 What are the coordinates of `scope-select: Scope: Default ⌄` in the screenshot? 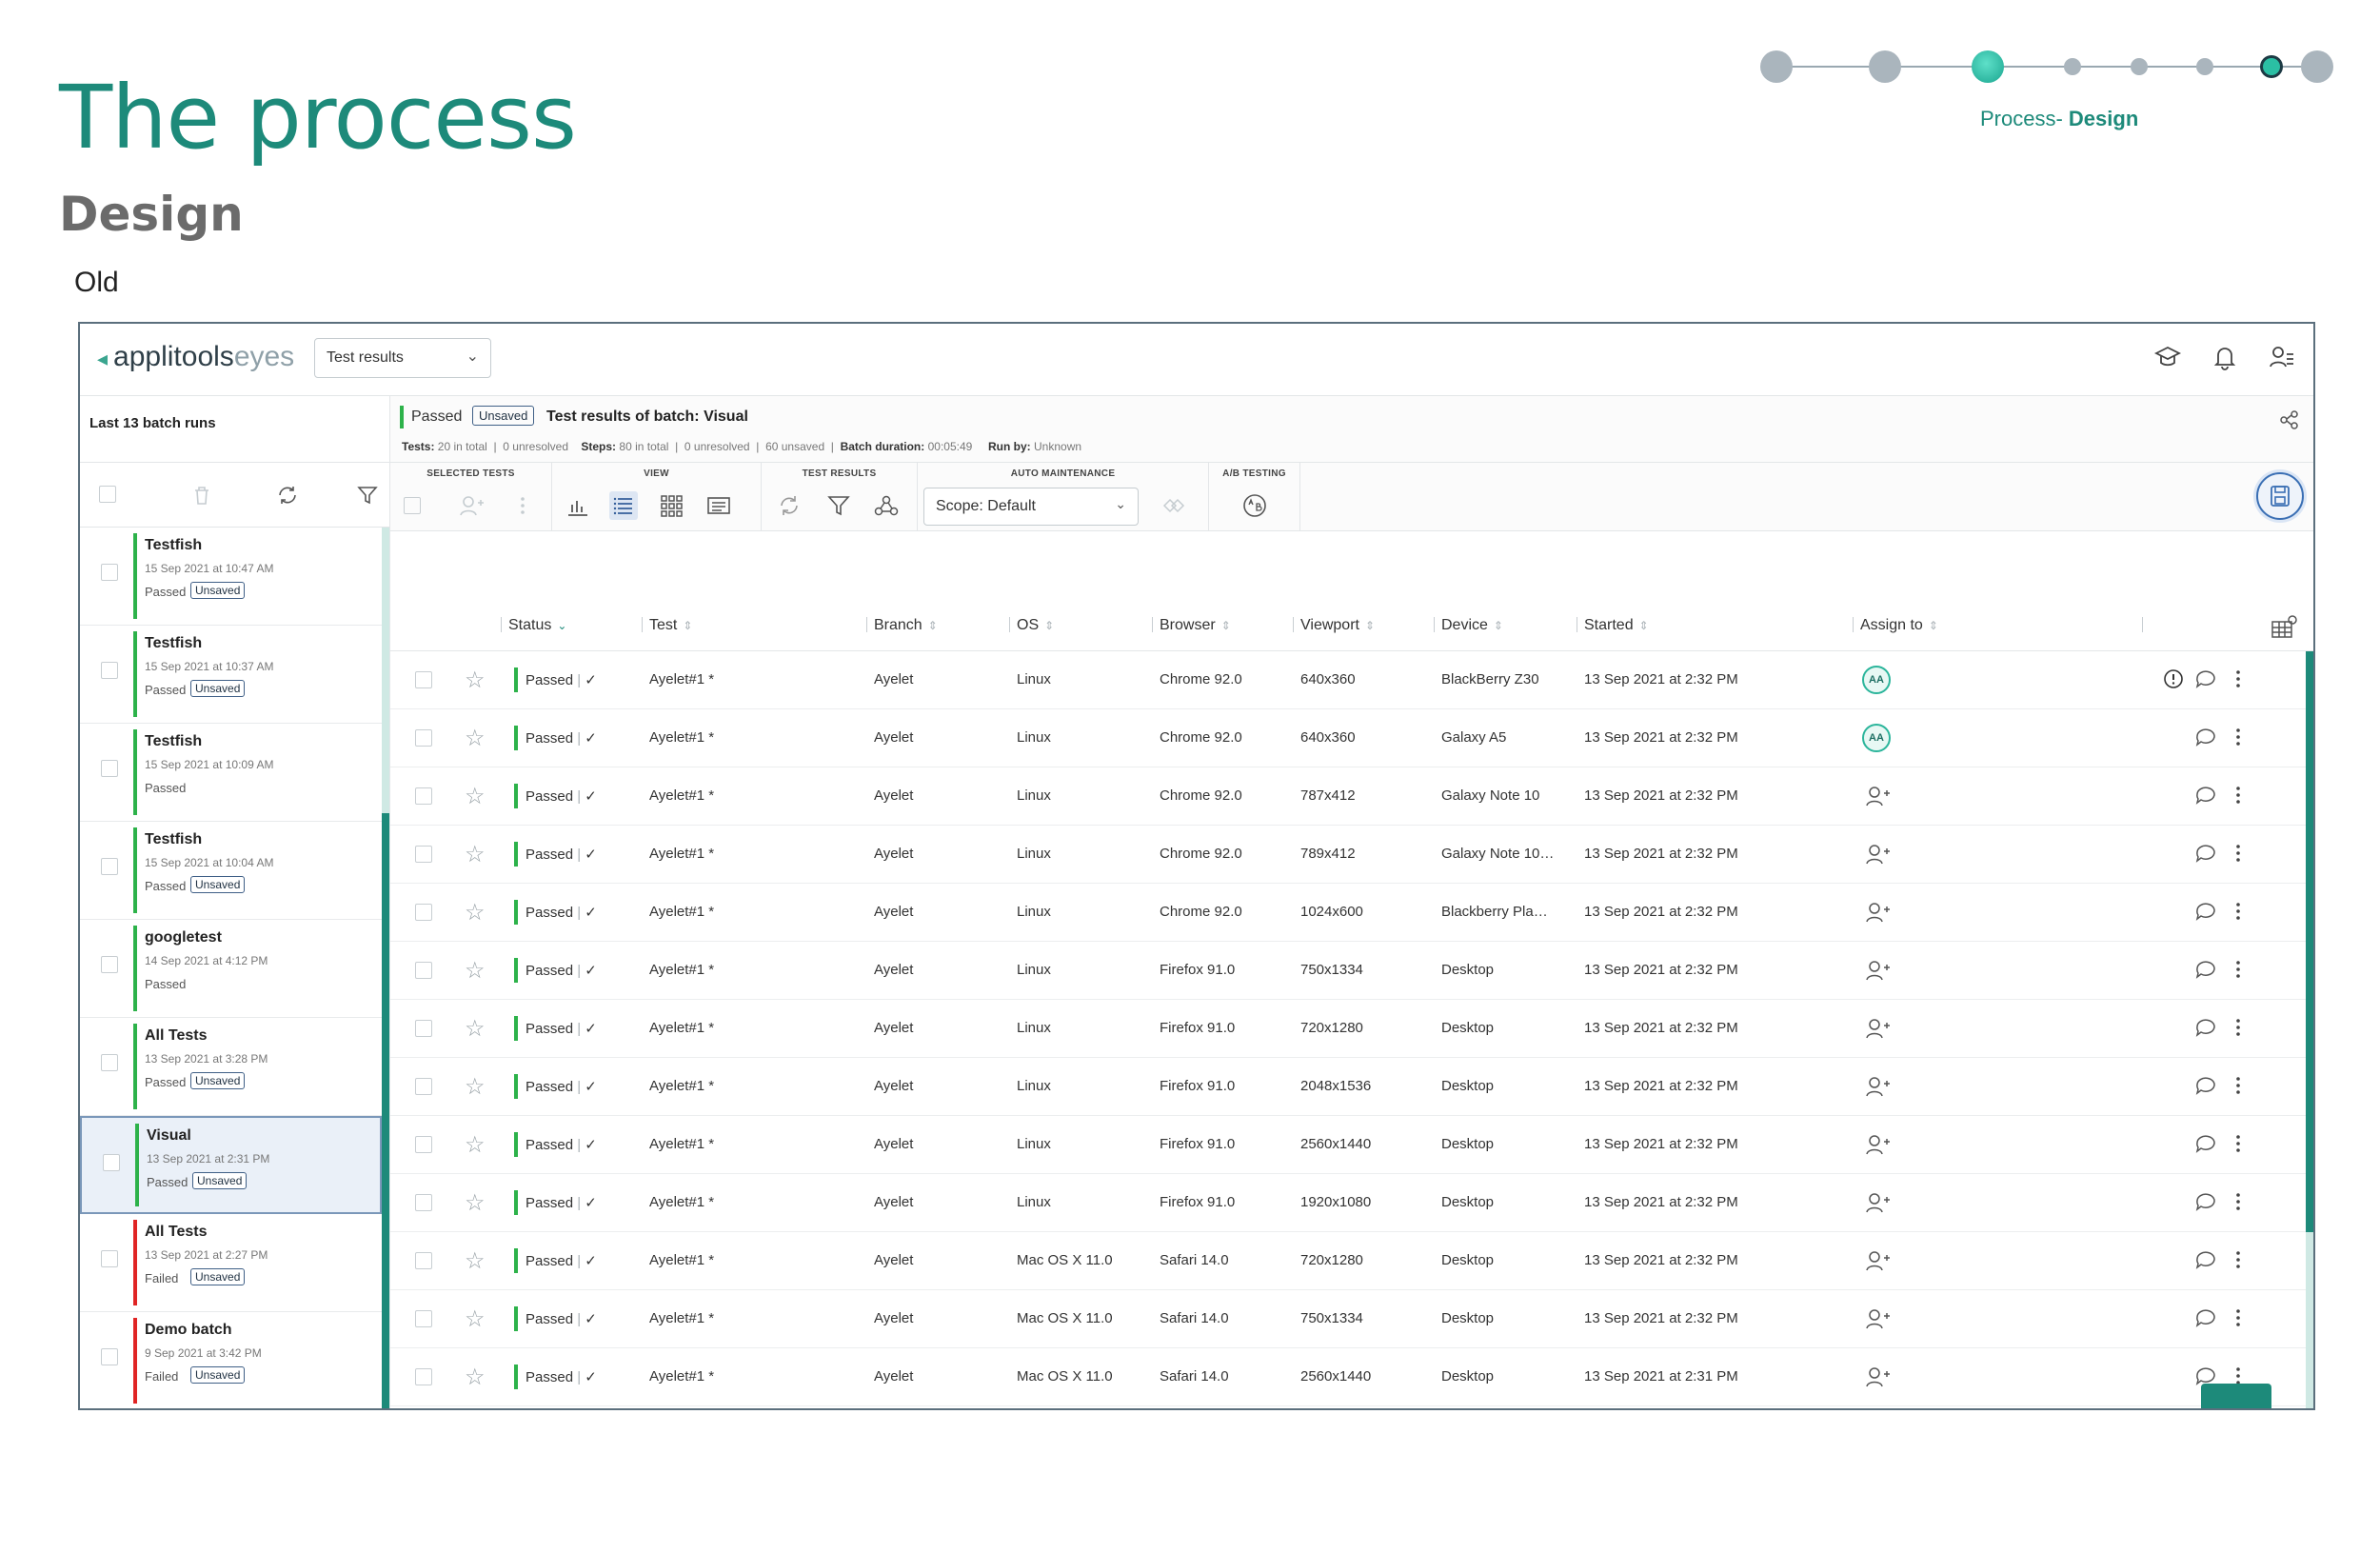 It's located at (1031, 507).